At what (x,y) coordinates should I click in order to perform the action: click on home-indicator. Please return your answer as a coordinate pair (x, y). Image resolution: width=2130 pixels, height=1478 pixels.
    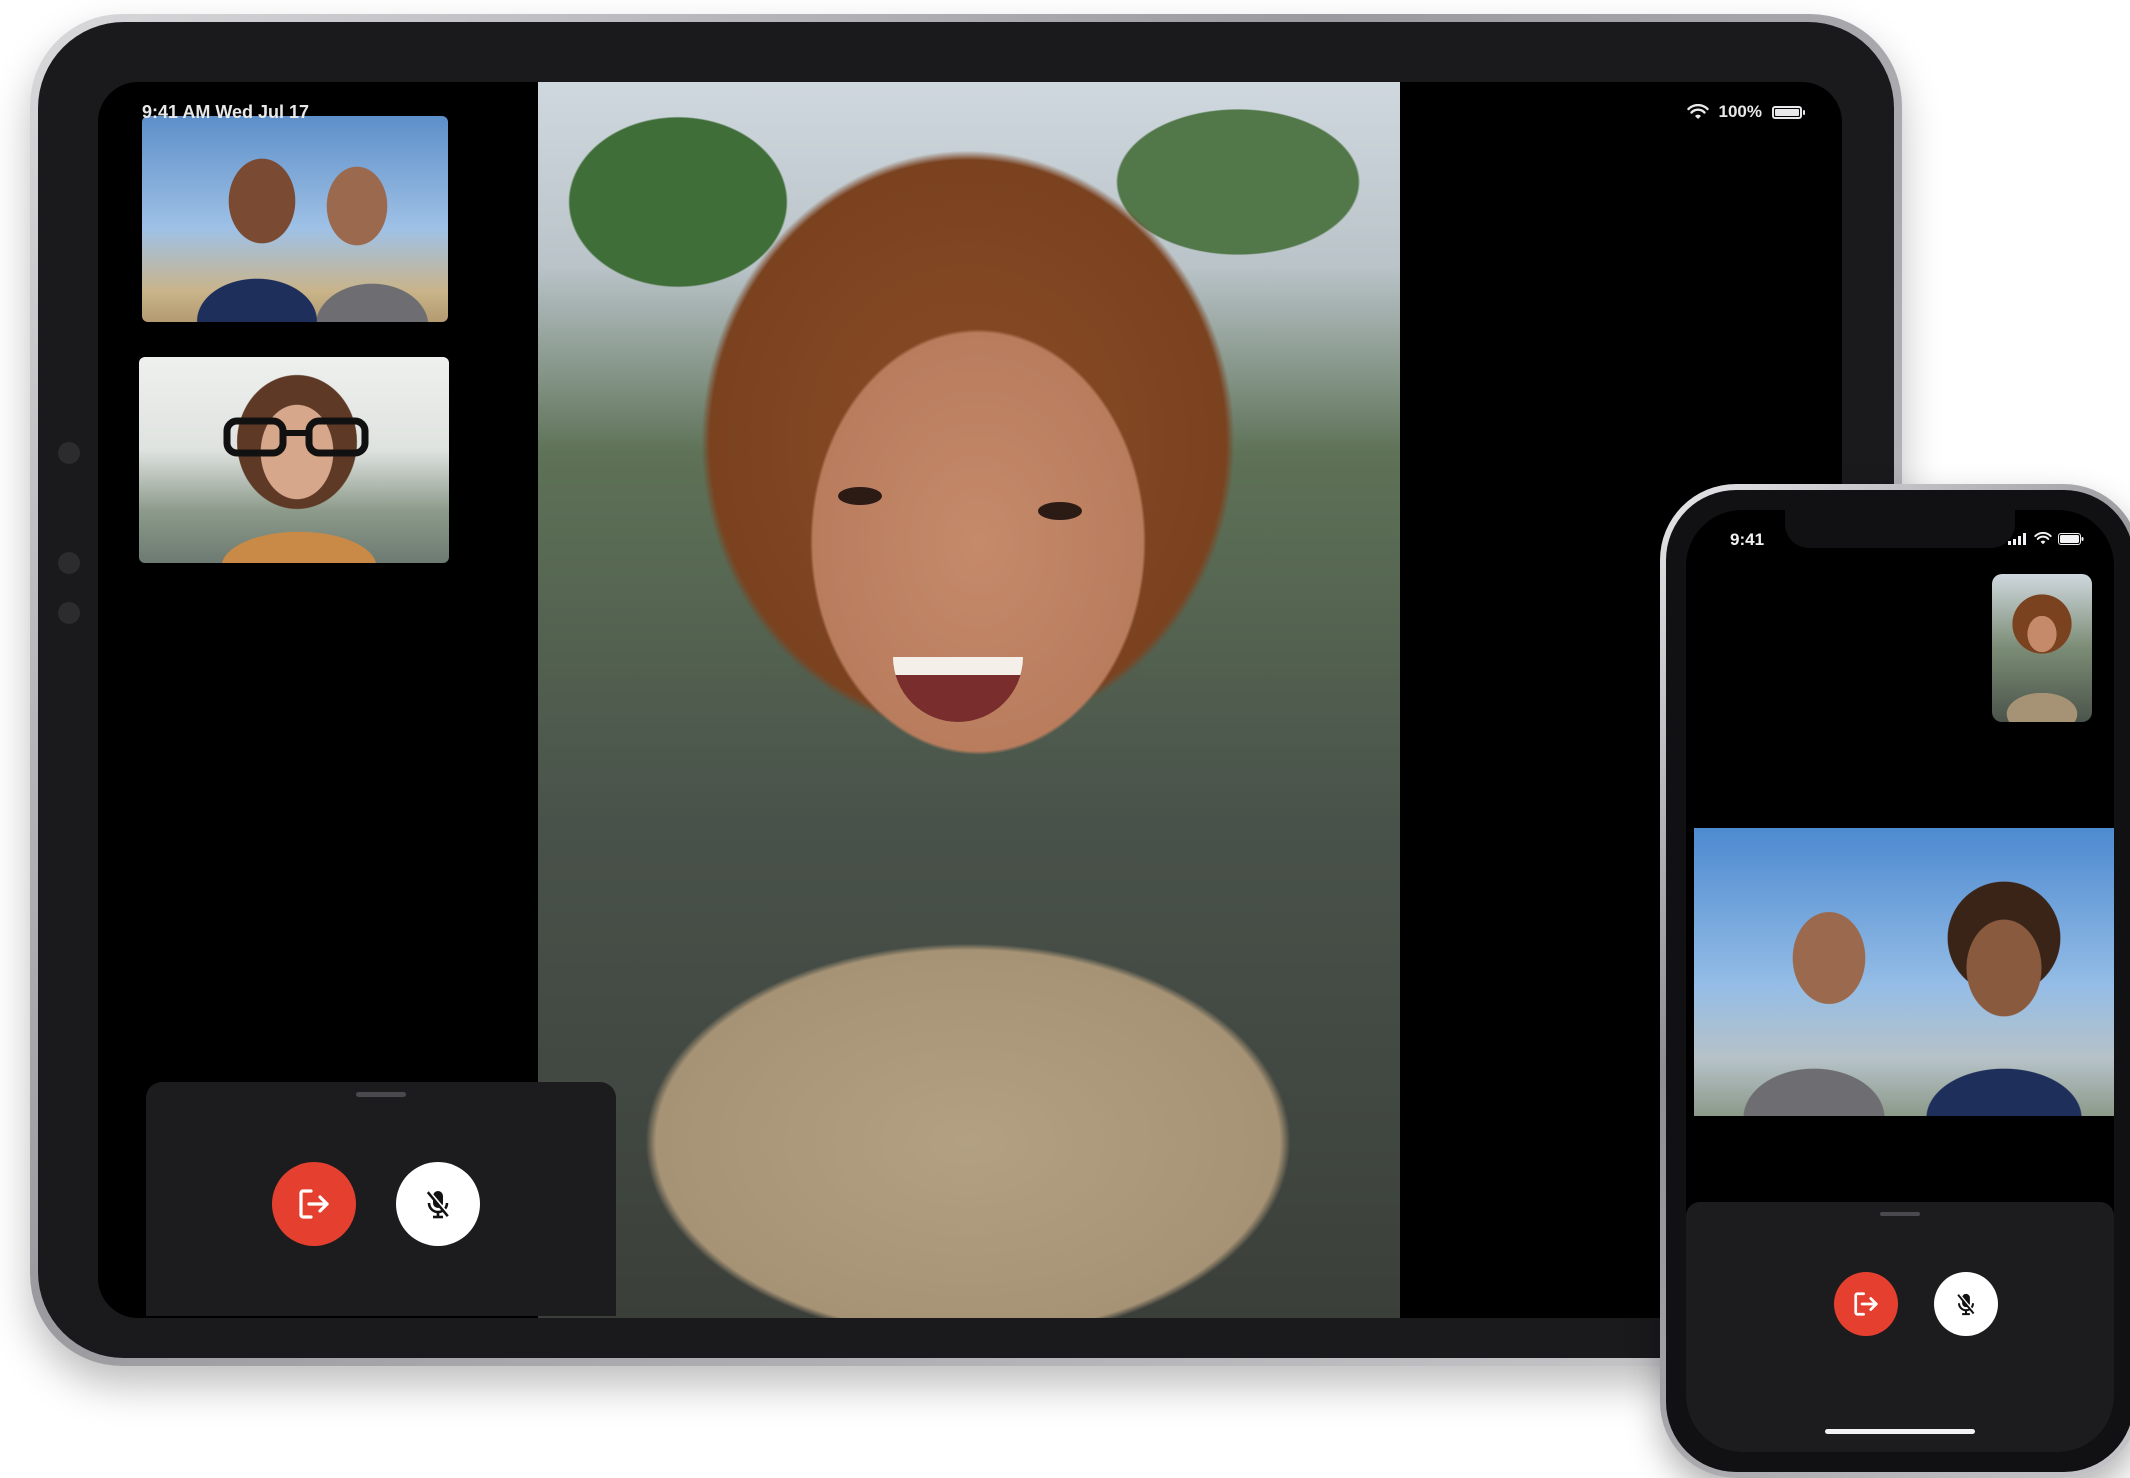
    Looking at the image, I should click on (1900, 1431).